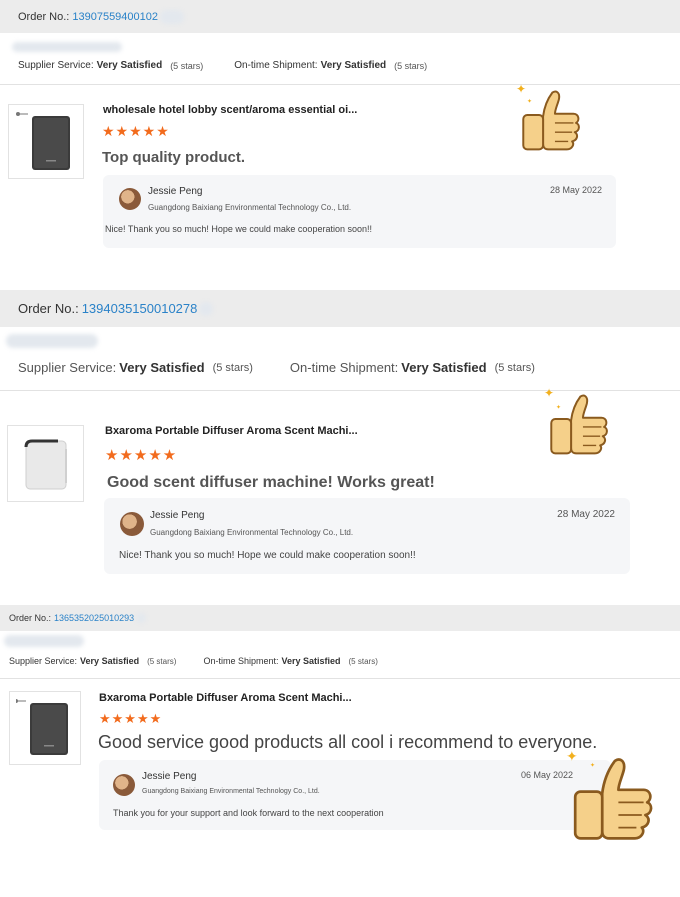 Image resolution: width=680 pixels, height=897 pixels. Describe the element at coordinates (115, 17) in the screenshot. I see `order-number-link: 13907559400102` at that location.